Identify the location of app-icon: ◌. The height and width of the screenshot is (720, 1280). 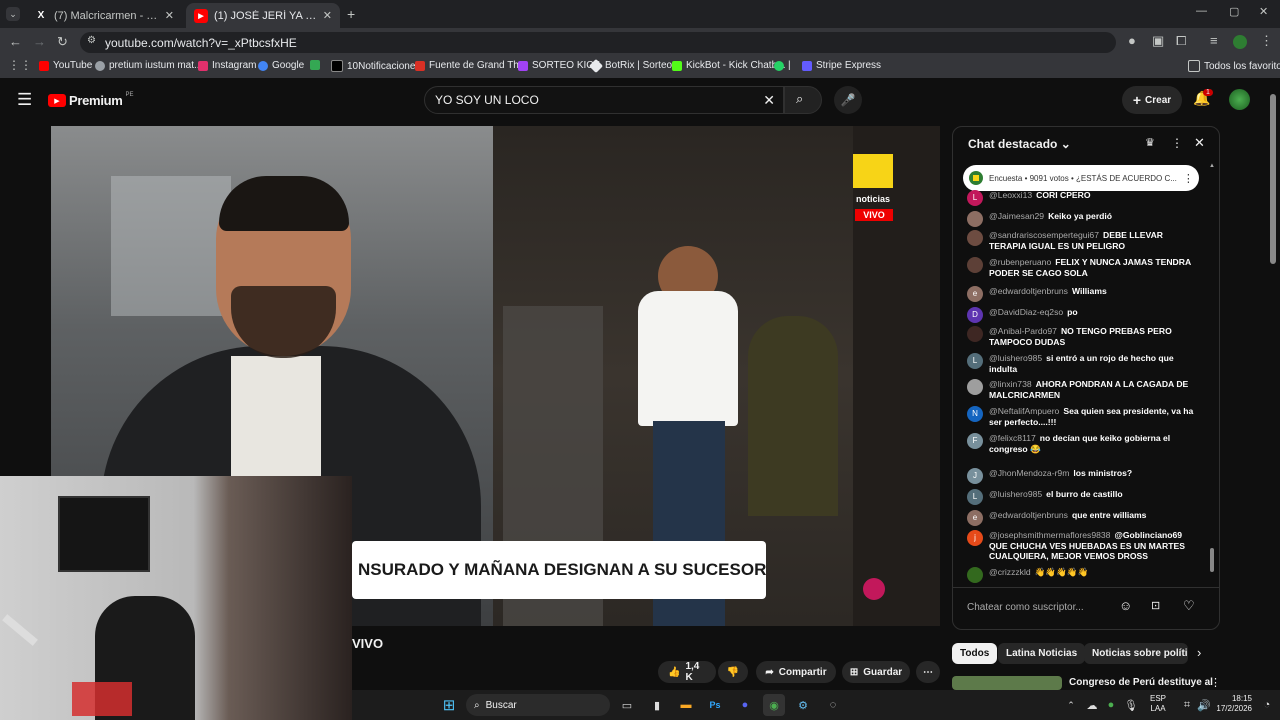
(833, 705).